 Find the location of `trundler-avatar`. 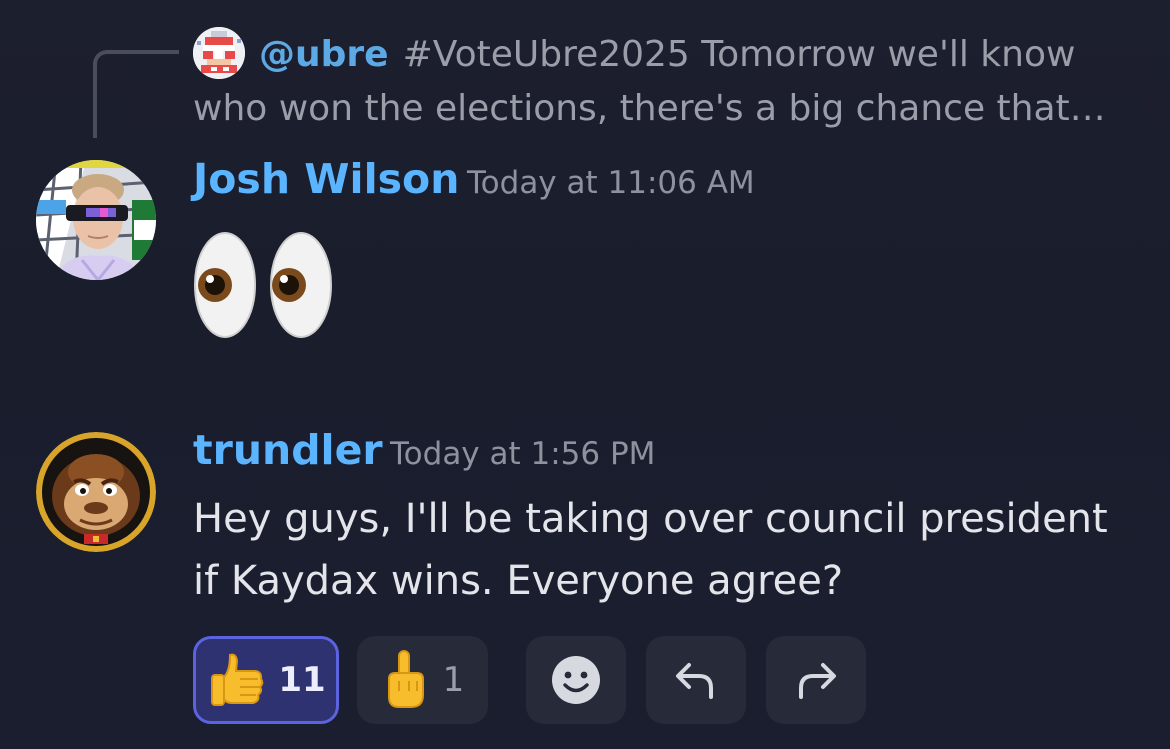

trundler-avatar is located at coordinates (96, 492).